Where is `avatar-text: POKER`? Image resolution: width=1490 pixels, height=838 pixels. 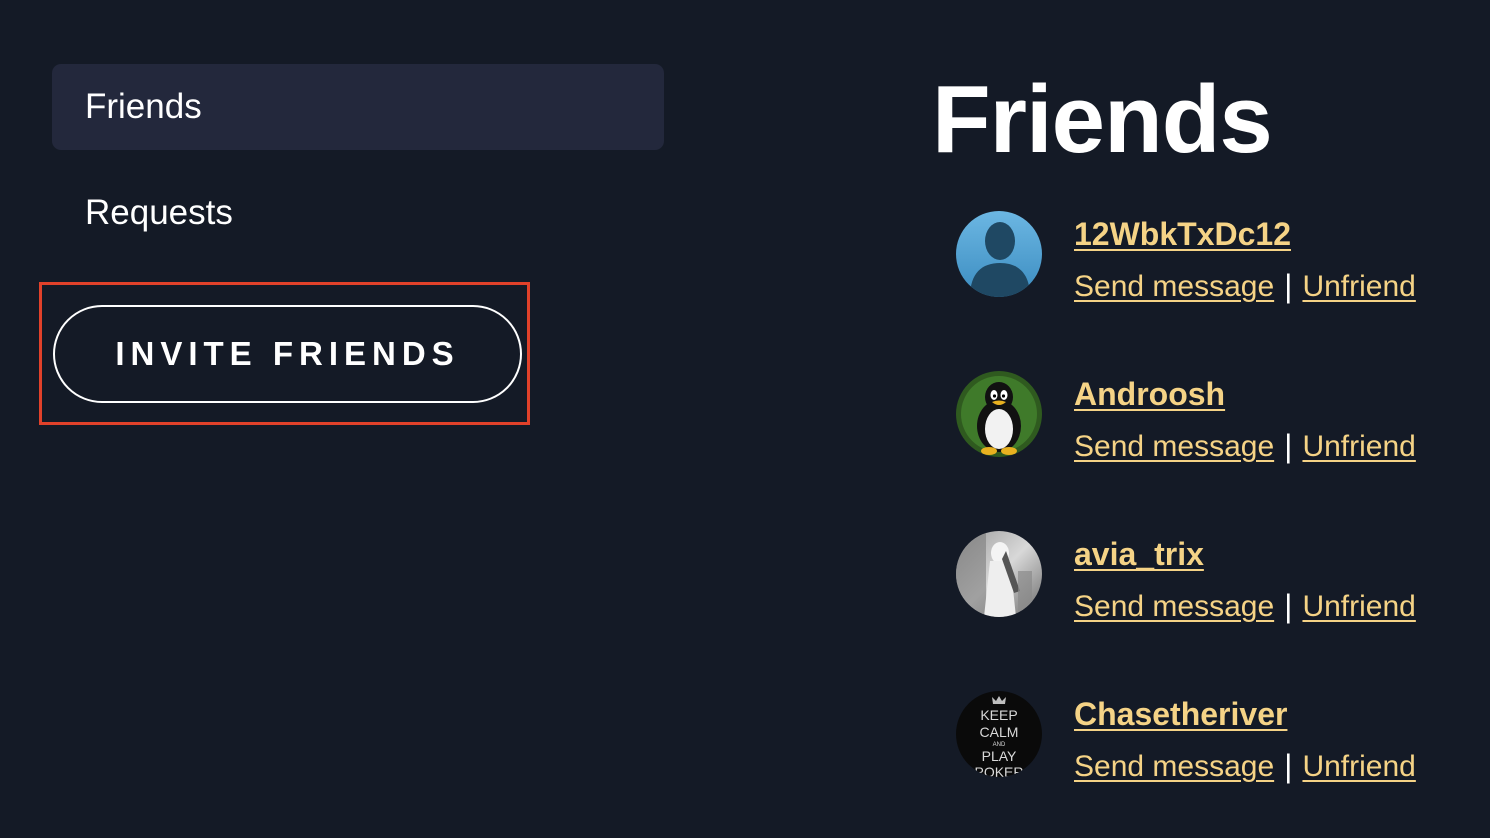
avatar-text: POKER is located at coordinates (998, 770).